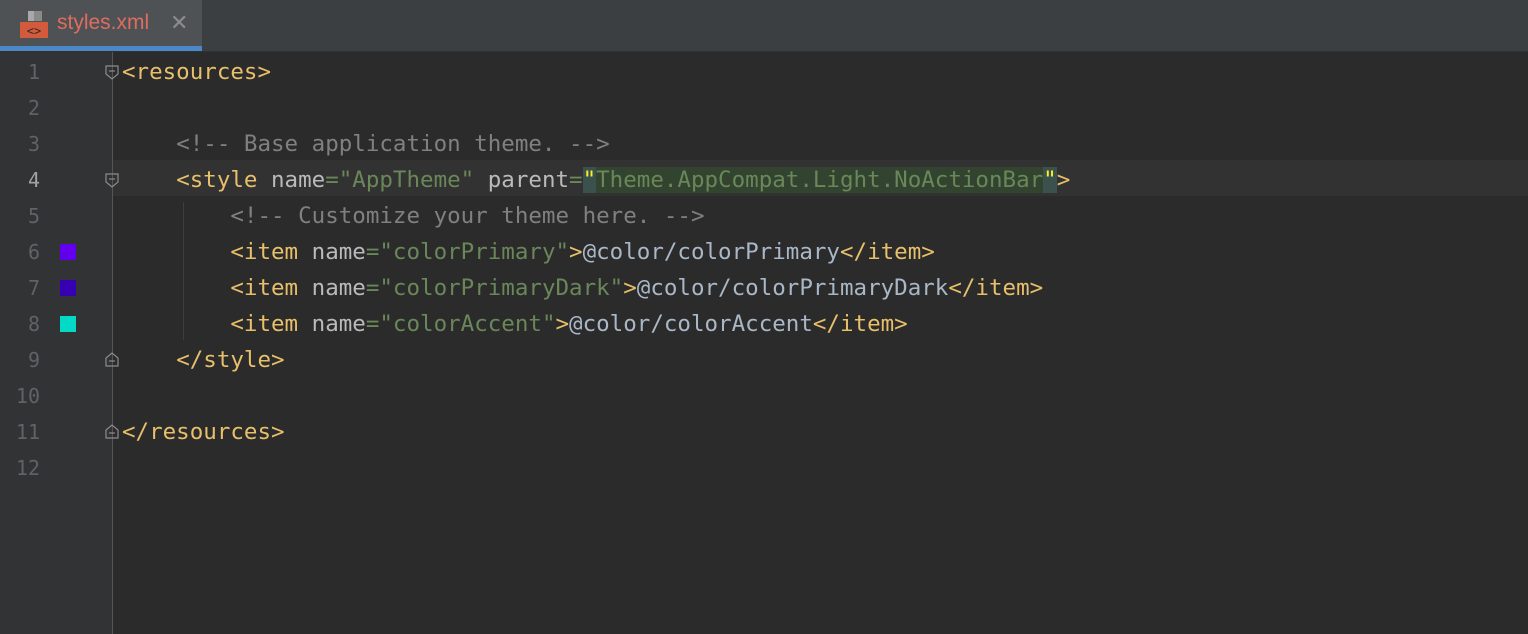 This screenshot has width=1528, height=634. What do you see at coordinates (20, 468) in the screenshot?
I see `line-number: 12` at bounding box center [20, 468].